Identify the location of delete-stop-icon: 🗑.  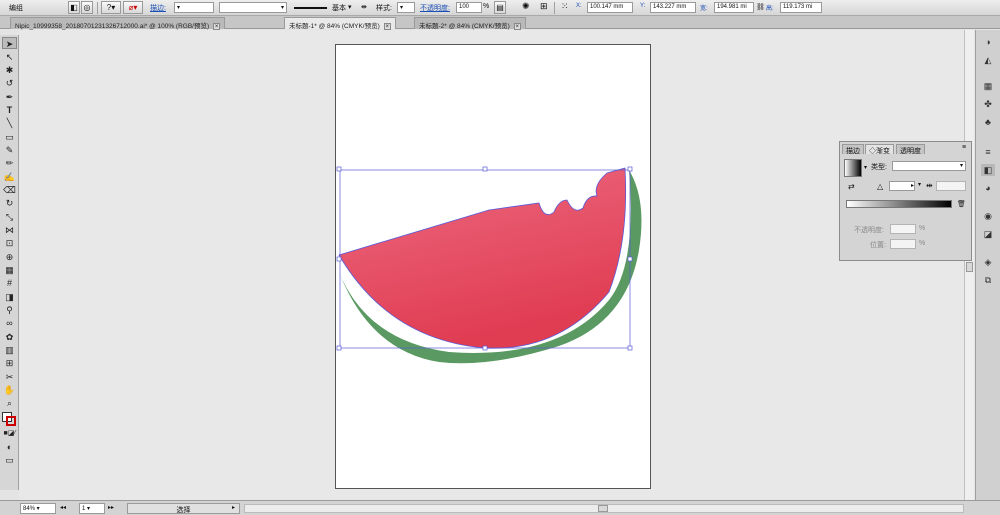
(961, 204).